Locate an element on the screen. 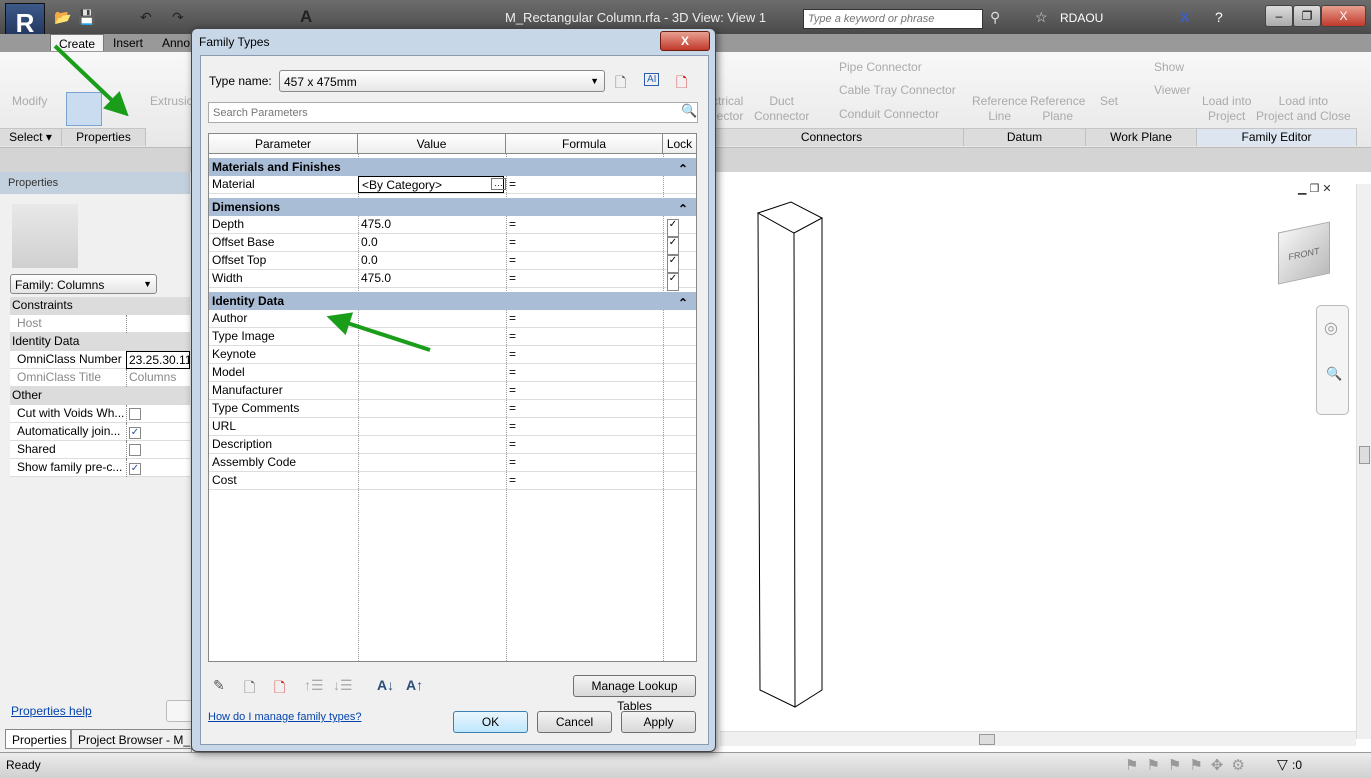 The height and width of the screenshot is (778, 1371). load-into-project-close-button: Load into Project and Close is located at coordinates (1303, 109).